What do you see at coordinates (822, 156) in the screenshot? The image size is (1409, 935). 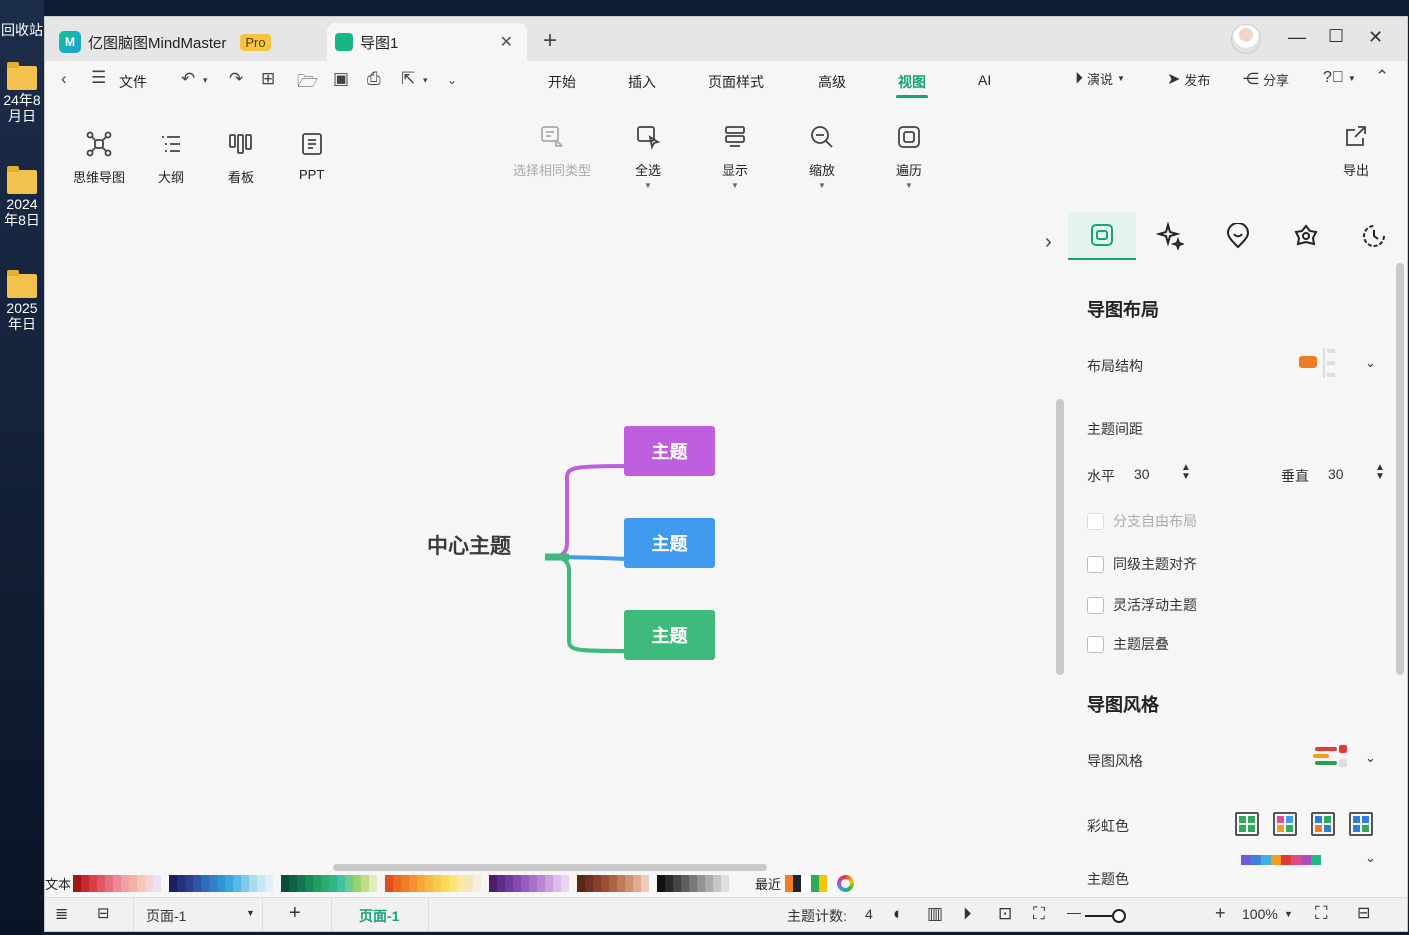 I see `zoom-button: 缩放 ▼` at bounding box center [822, 156].